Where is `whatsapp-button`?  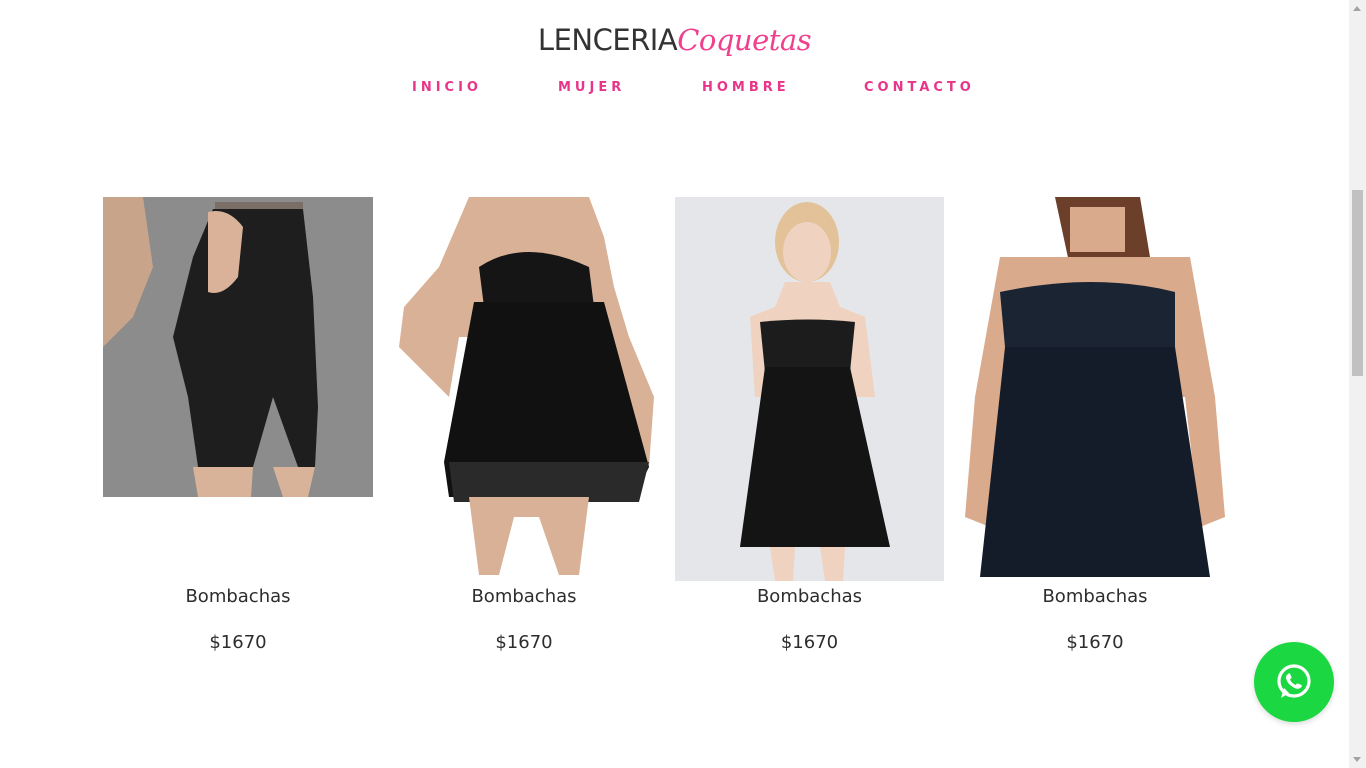
whatsapp-button is located at coordinates (1294, 682).